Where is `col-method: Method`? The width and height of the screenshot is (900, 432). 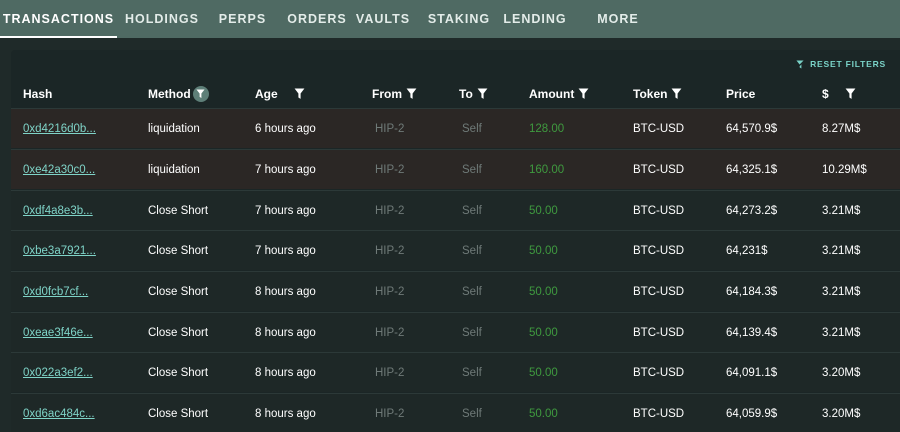
col-method: Method is located at coordinates (178, 94).